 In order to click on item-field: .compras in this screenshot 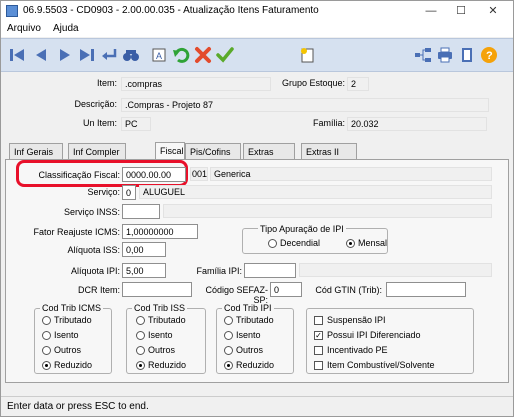, I will do `click(196, 84)`.